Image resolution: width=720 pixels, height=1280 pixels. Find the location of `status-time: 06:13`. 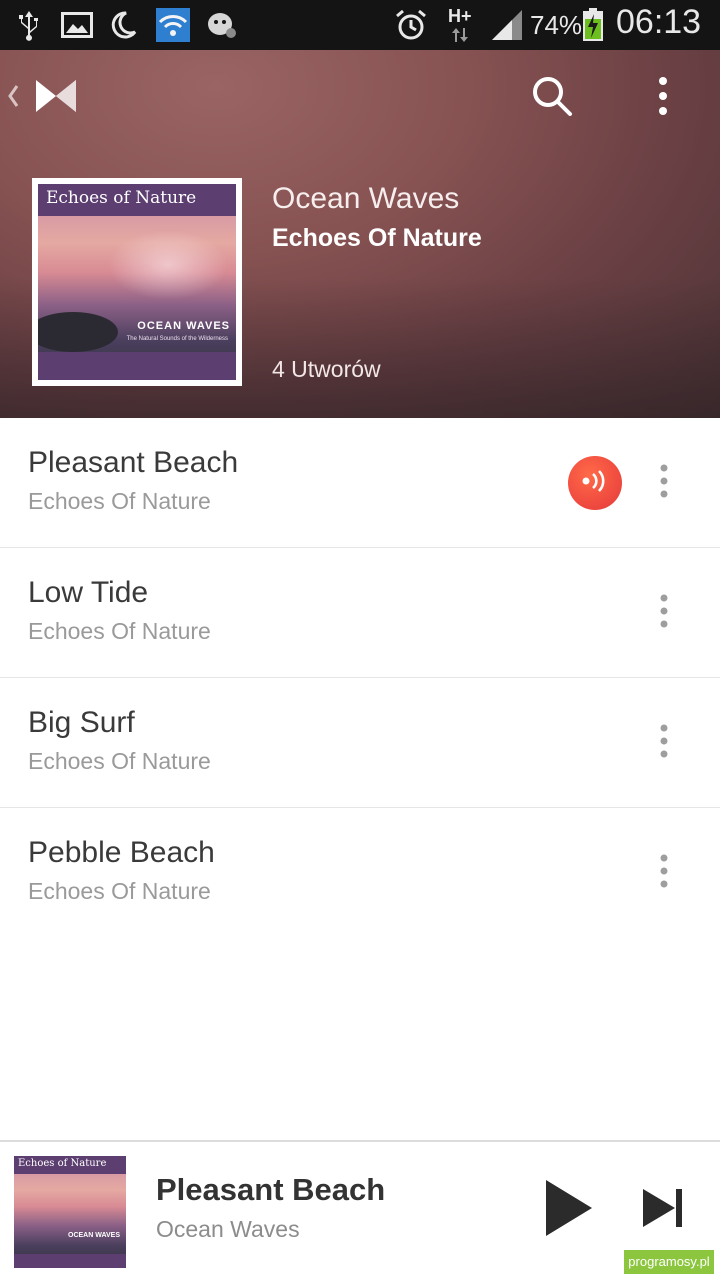

status-time: 06:13 is located at coordinates (659, 22).